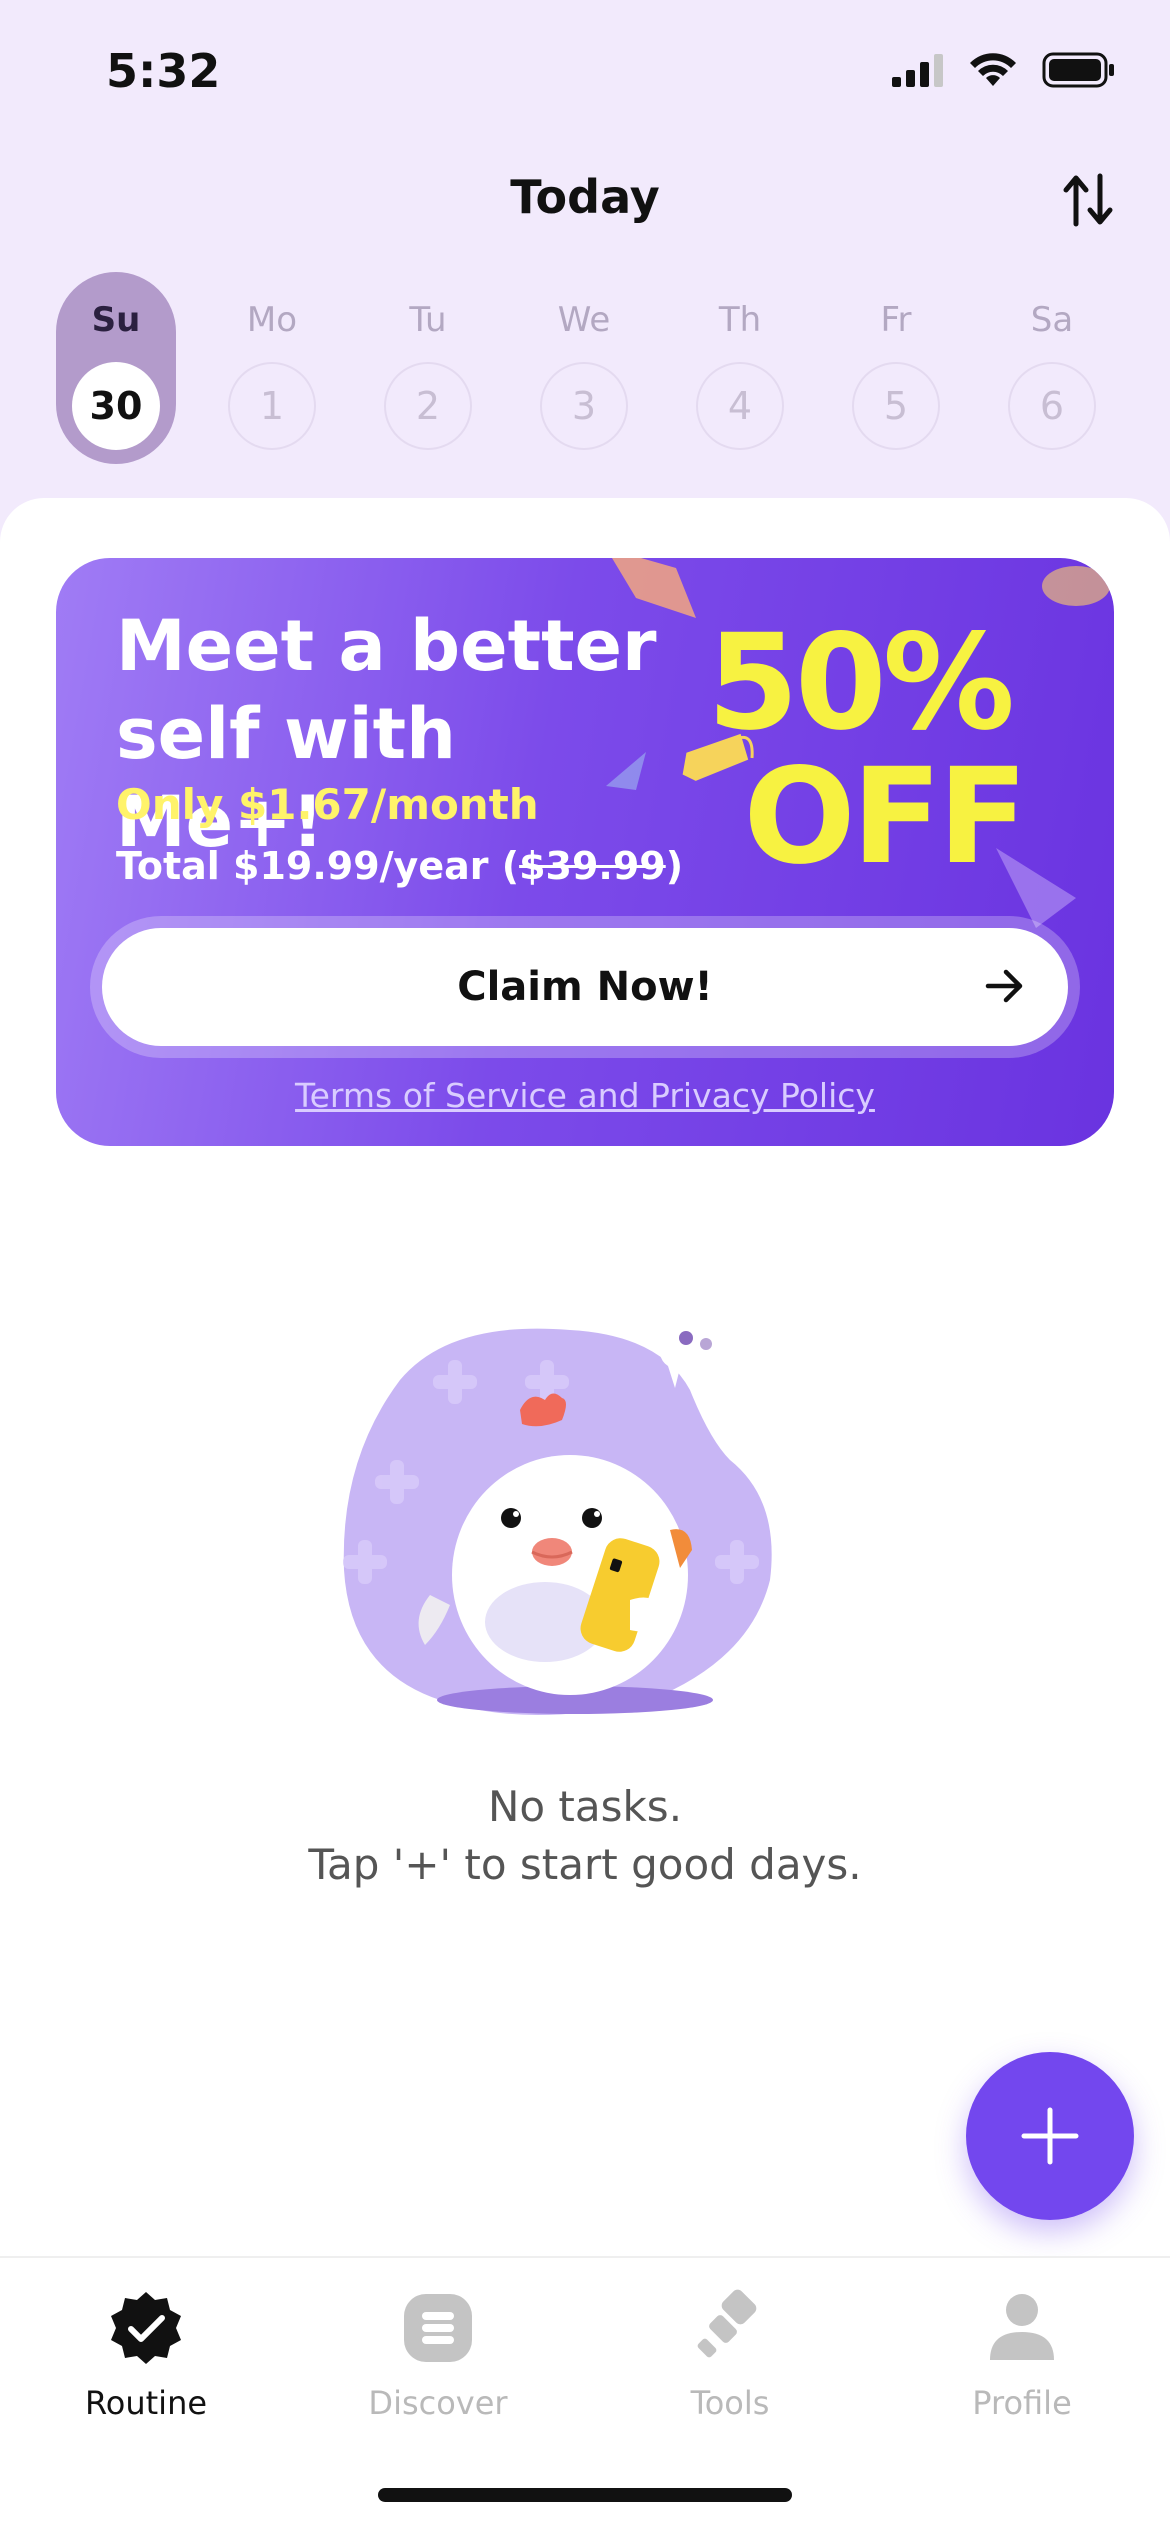 This screenshot has width=1170, height=2534. I want to click on day-saturday: Sa 6, so click(1052, 368).